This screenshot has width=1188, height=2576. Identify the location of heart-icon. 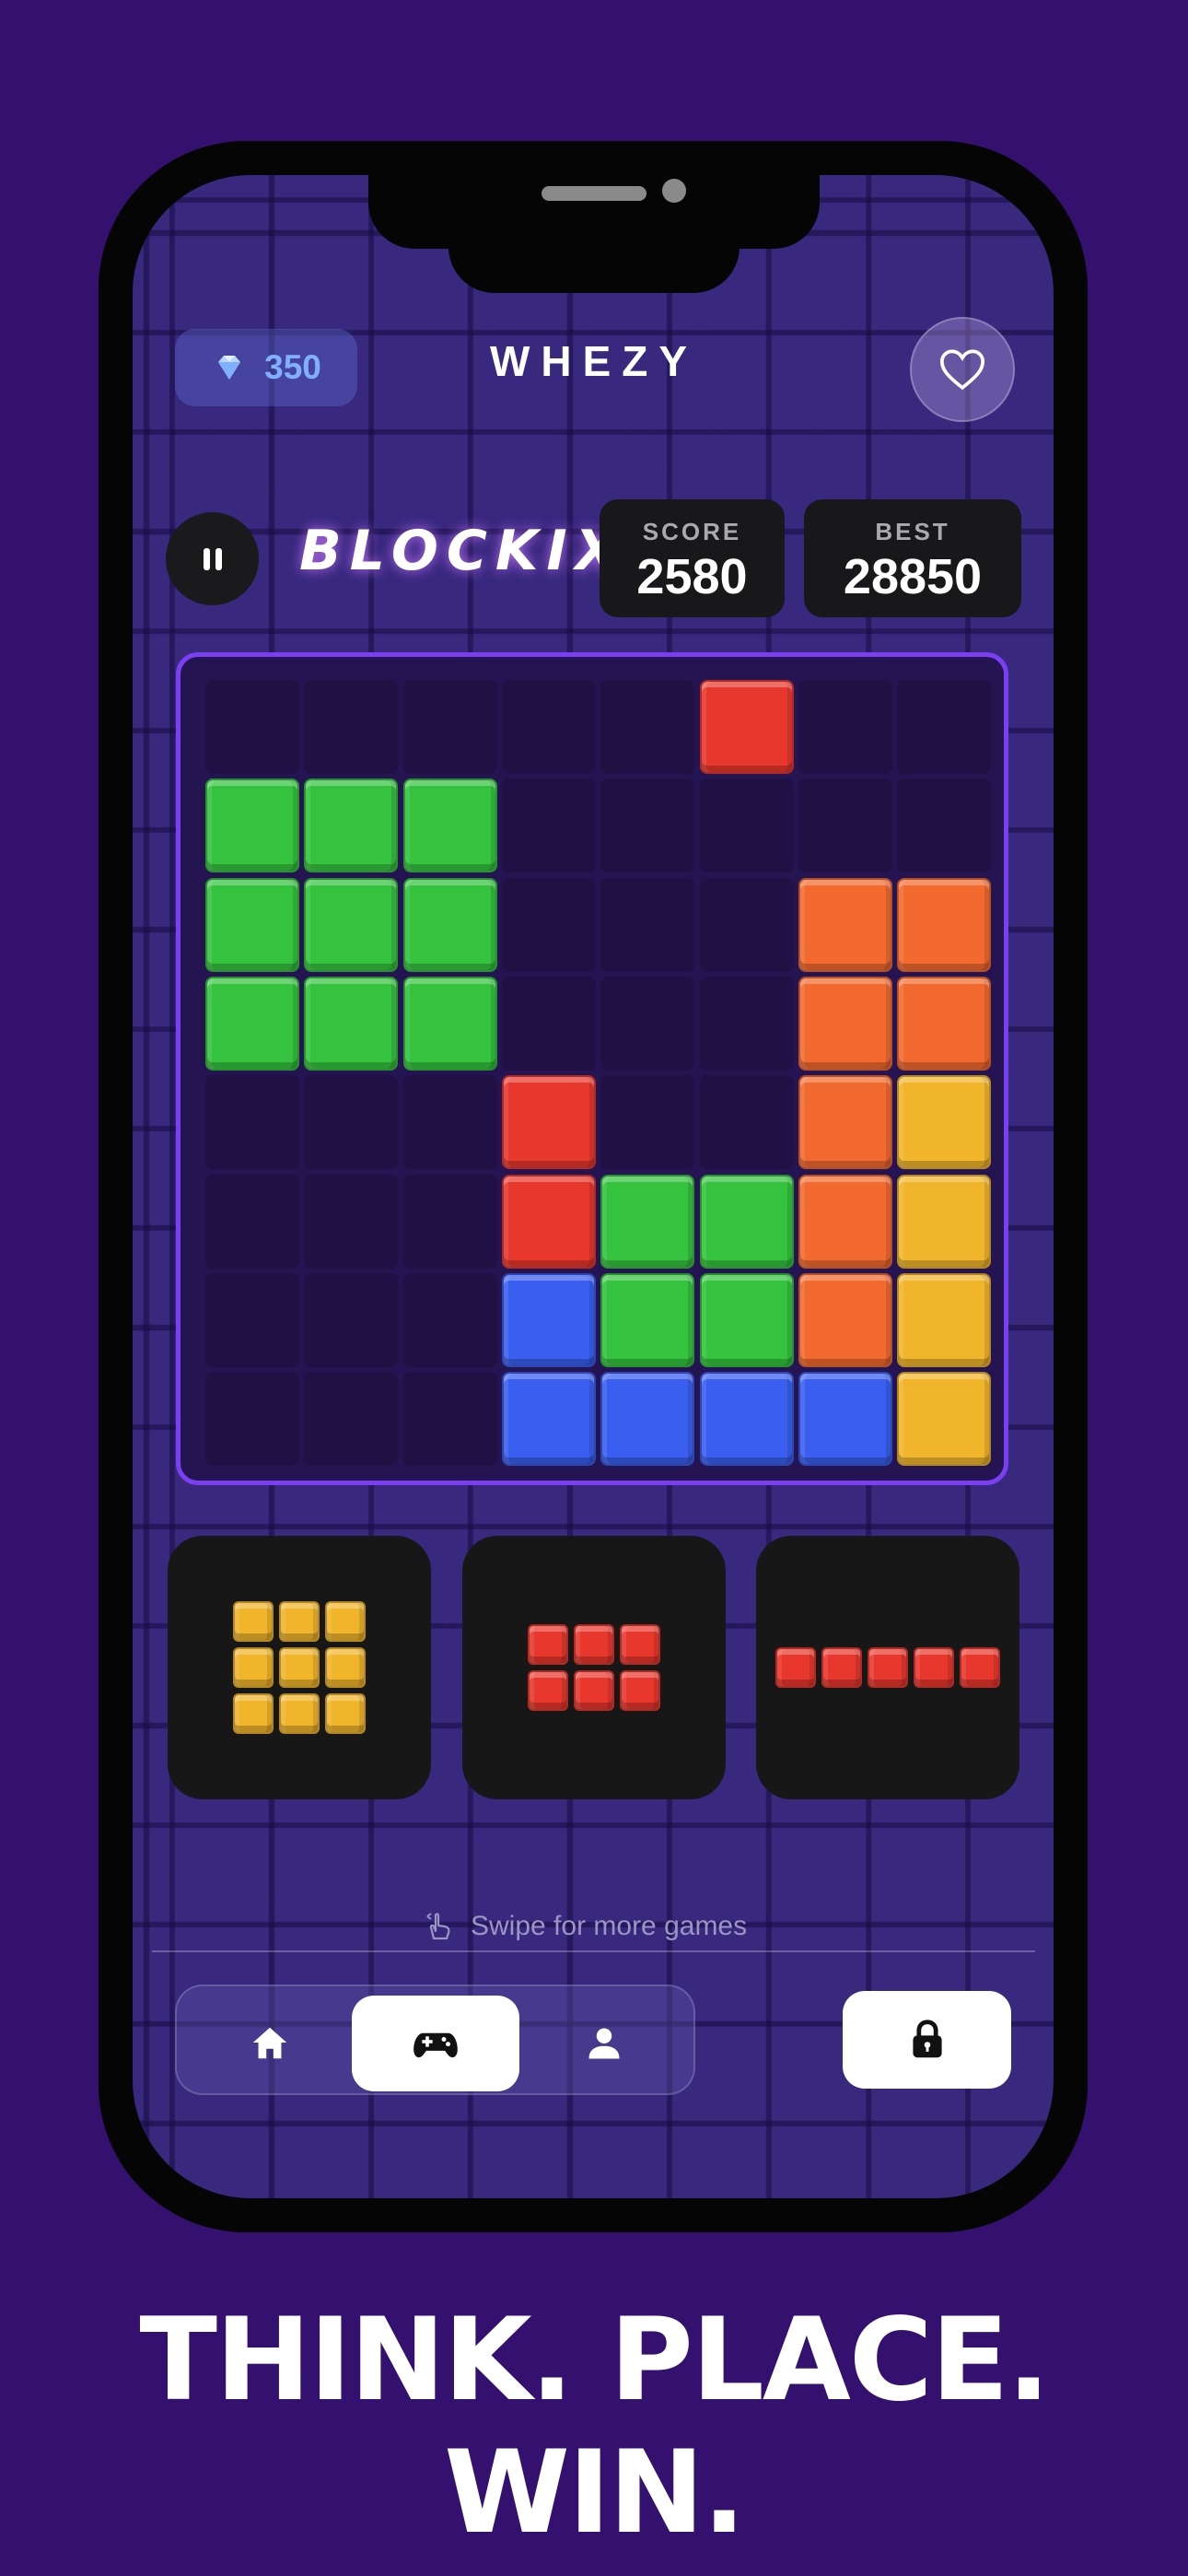
(962, 370).